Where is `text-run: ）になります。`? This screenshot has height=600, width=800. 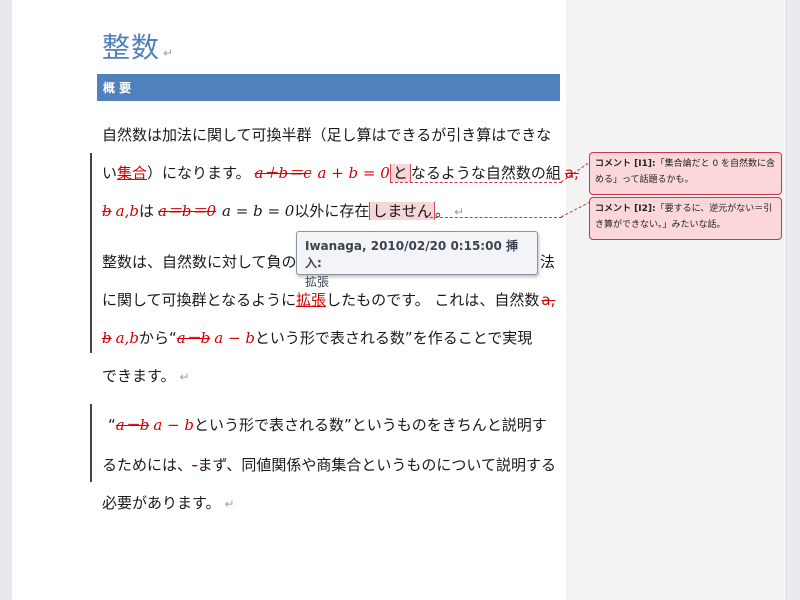
text-run: ）になります。 is located at coordinates (199, 173).